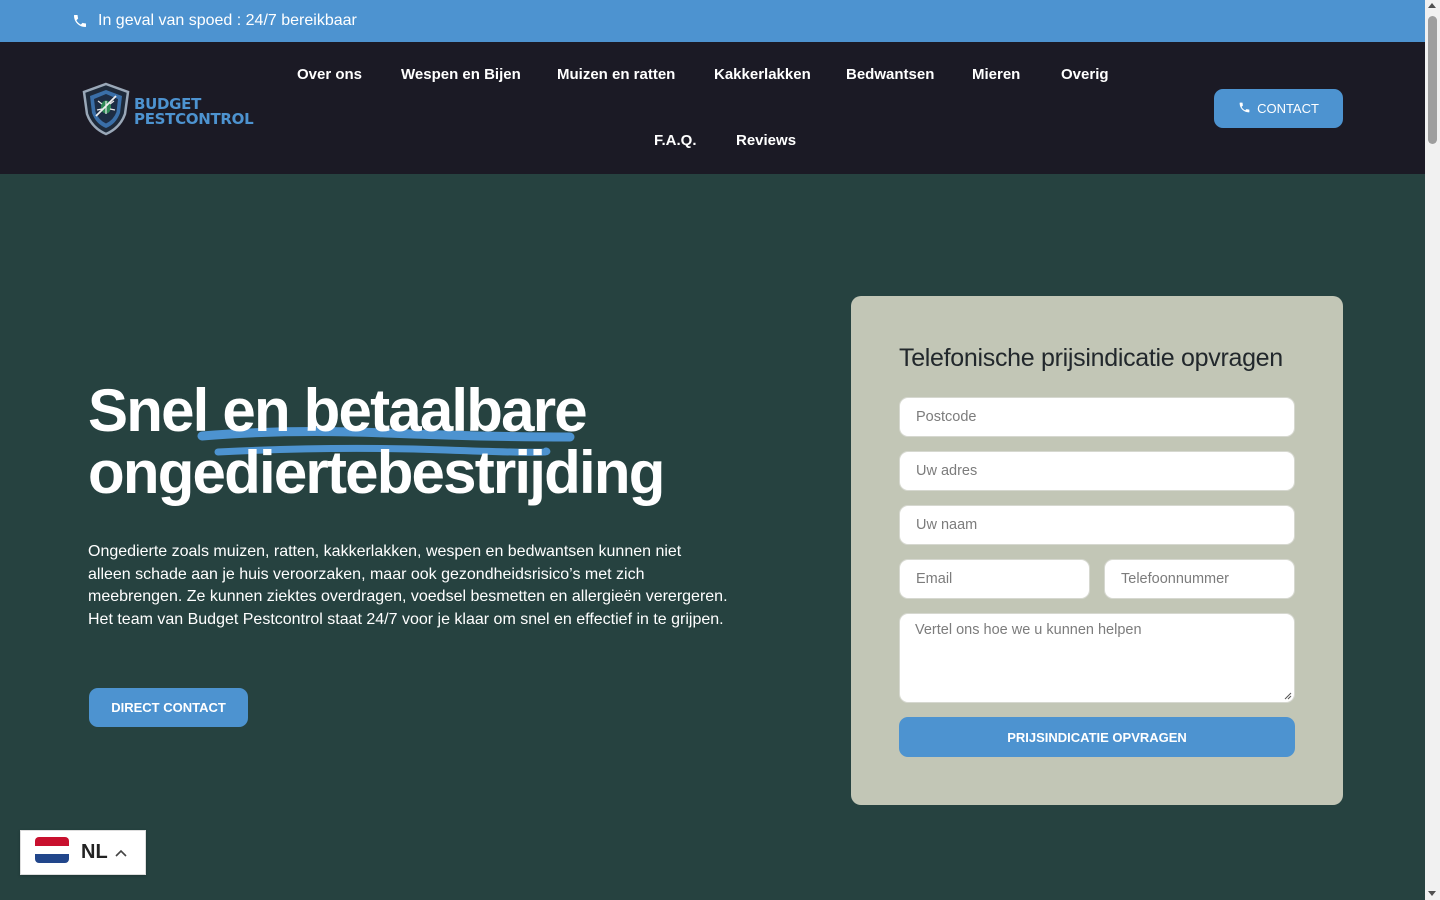 The image size is (1440, 900). Describe the element at coordinates (1288, 696) in the screenshot. I see `resize-handle-icon` at that location.